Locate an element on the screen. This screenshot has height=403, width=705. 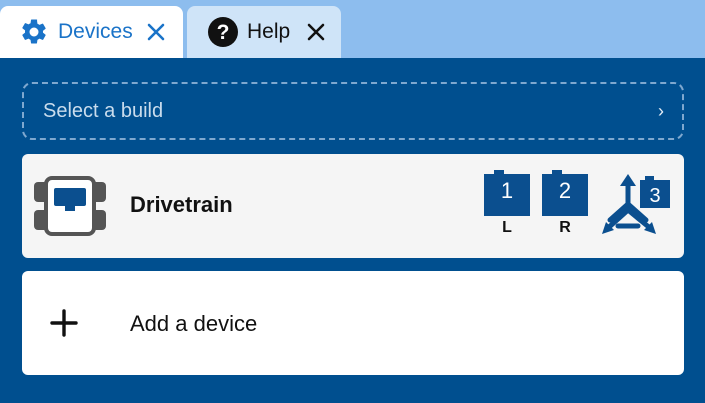
gyro-port-number: 3 is located at coordinates (654, 196).